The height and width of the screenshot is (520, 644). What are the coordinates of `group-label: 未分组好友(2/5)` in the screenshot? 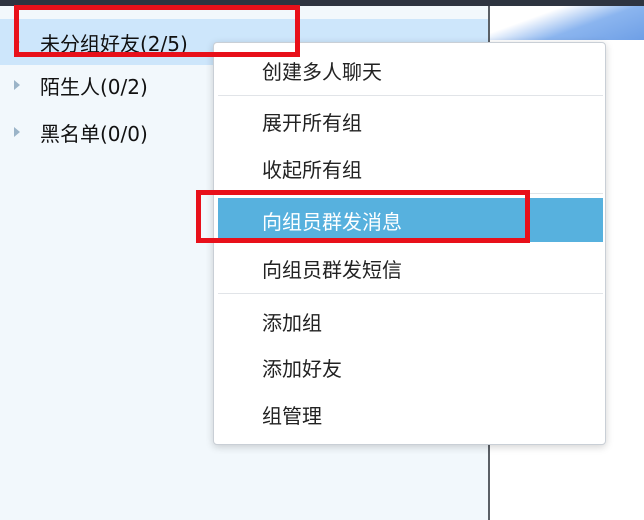 It's located at (114, 43).